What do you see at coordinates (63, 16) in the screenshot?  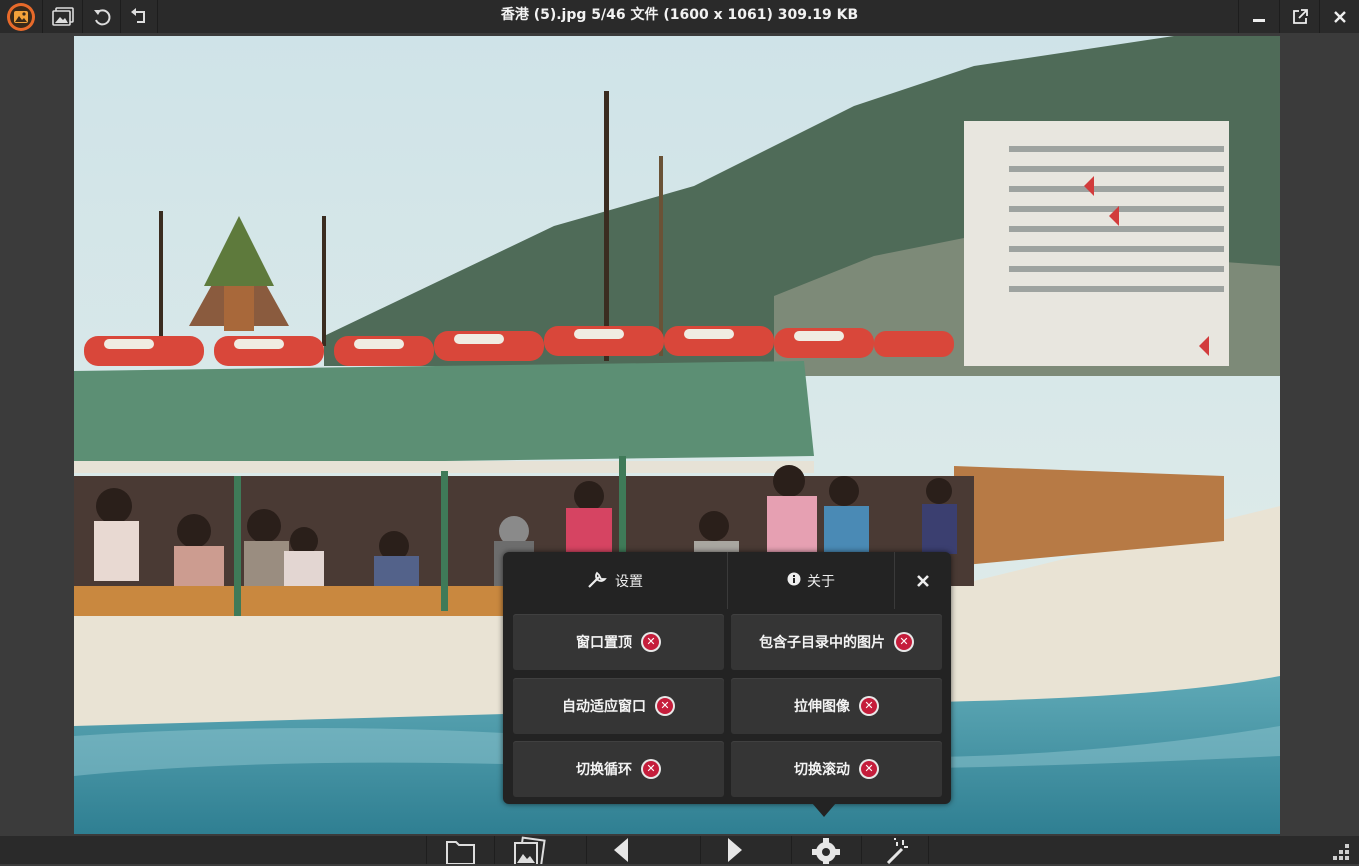 I see `image-icon` at bounding box center [63, 16].